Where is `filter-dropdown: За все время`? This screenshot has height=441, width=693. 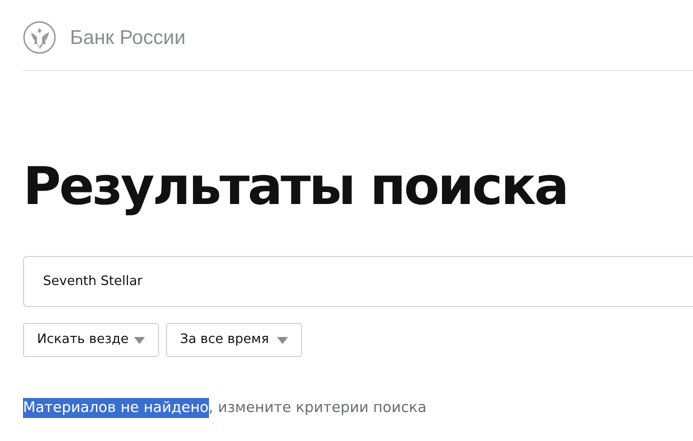
filter-dropdown: За все время is located at coordinates (234, 340).